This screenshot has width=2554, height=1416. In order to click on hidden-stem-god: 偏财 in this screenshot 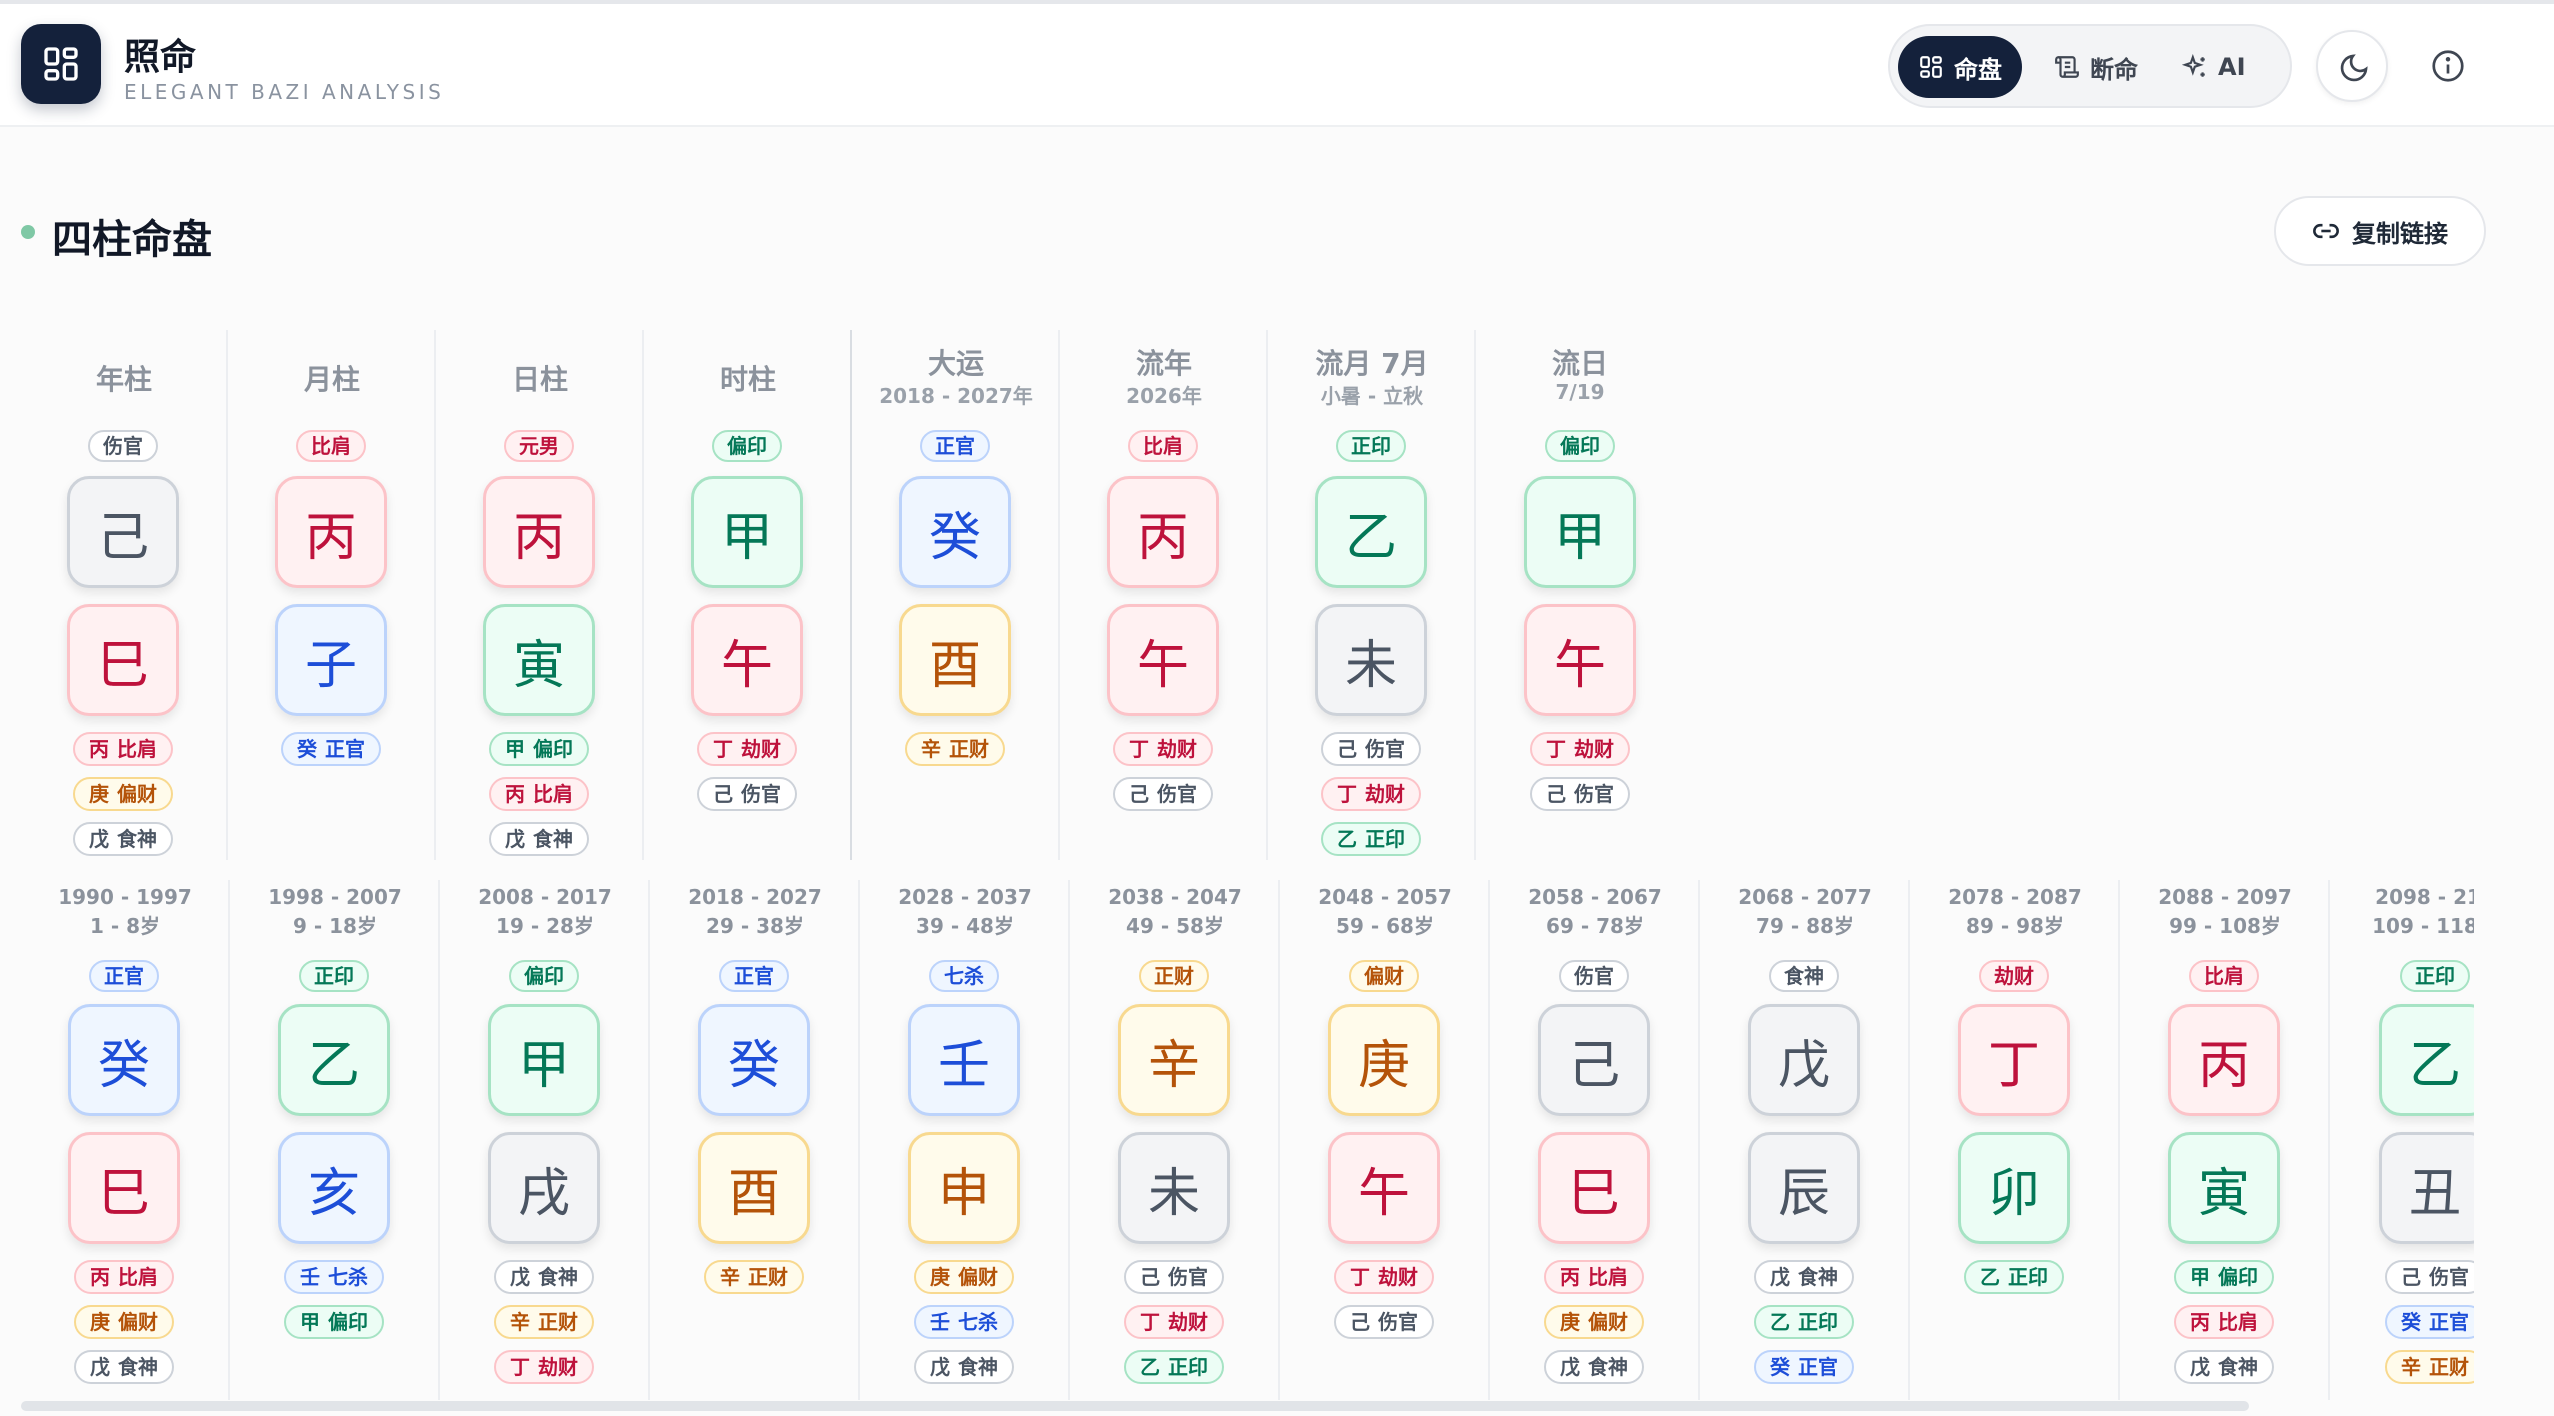, I will do `click(978, 1277)`.